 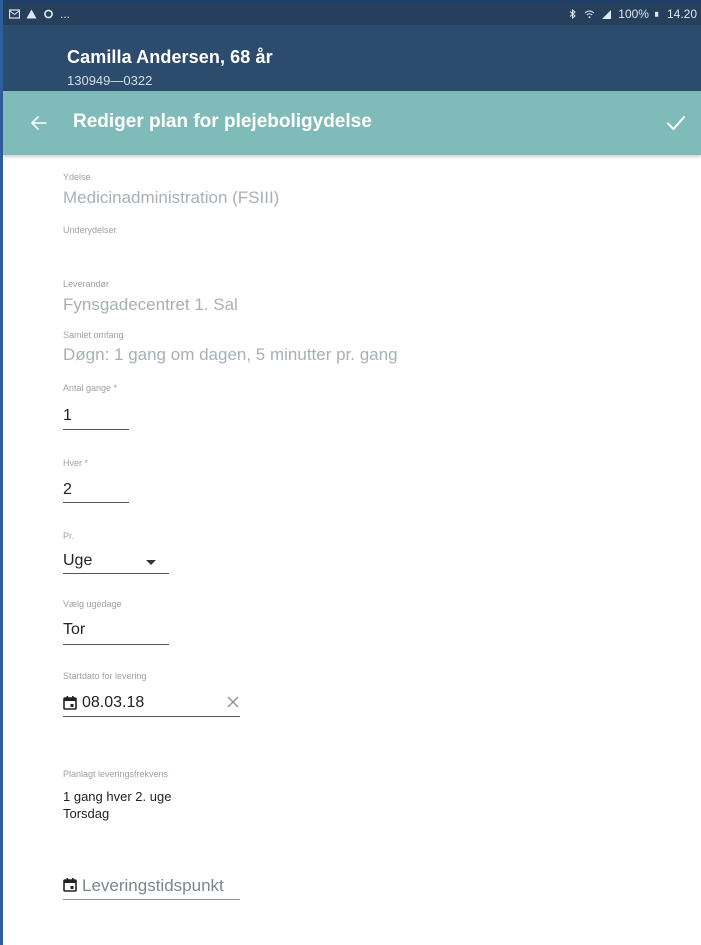 I want to click on hver-input: 2, so click(x=67, y=490).